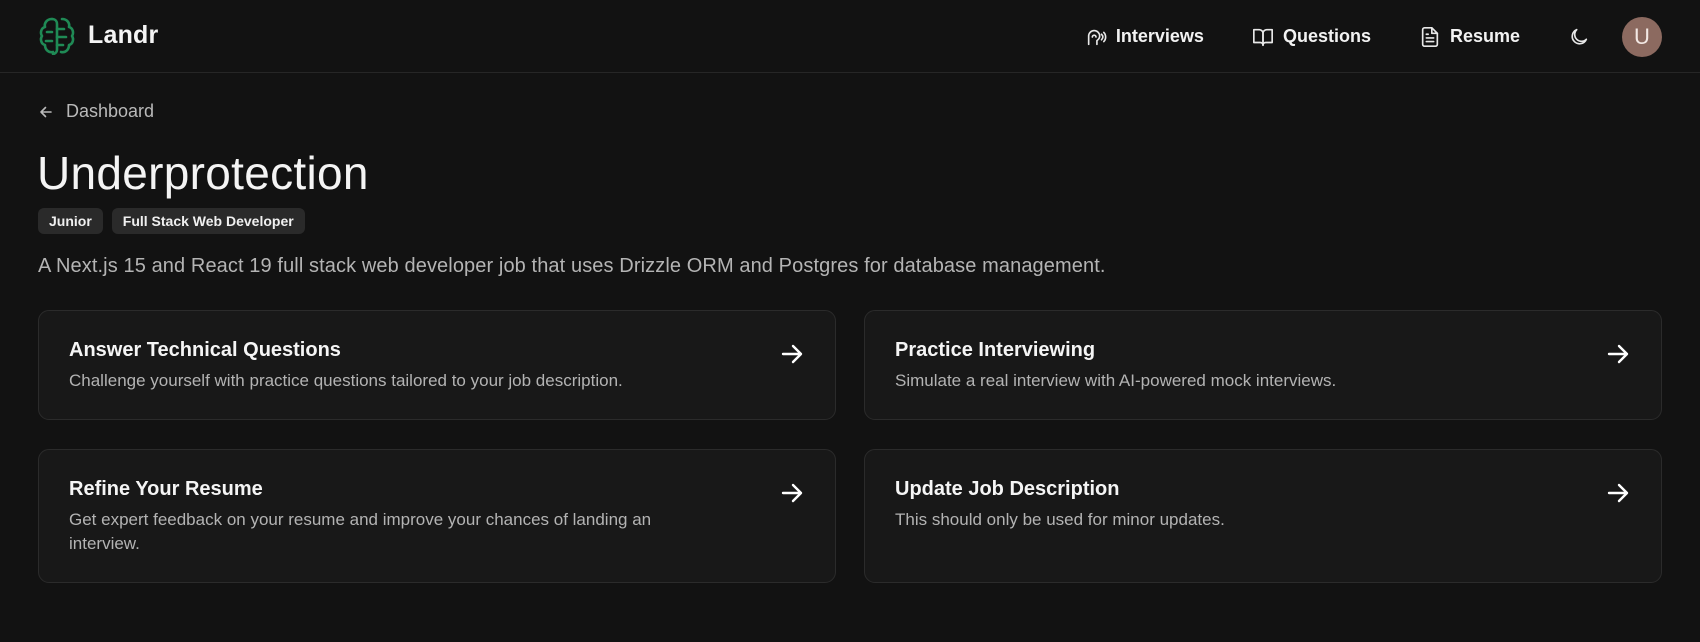 This screenshot has width=1700, height=642. I want to click on moon-icon, so click(1579, 36).